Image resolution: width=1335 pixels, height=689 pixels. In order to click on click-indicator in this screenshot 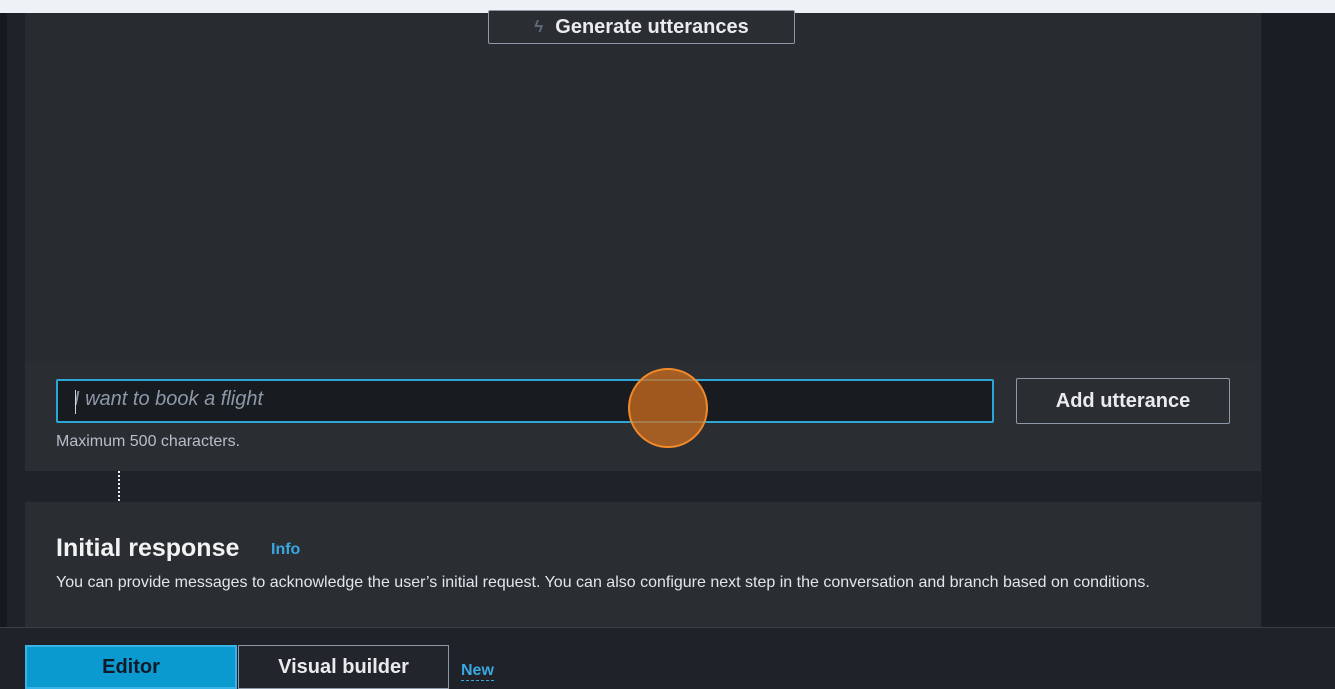, I will do `click(668, 408)`.